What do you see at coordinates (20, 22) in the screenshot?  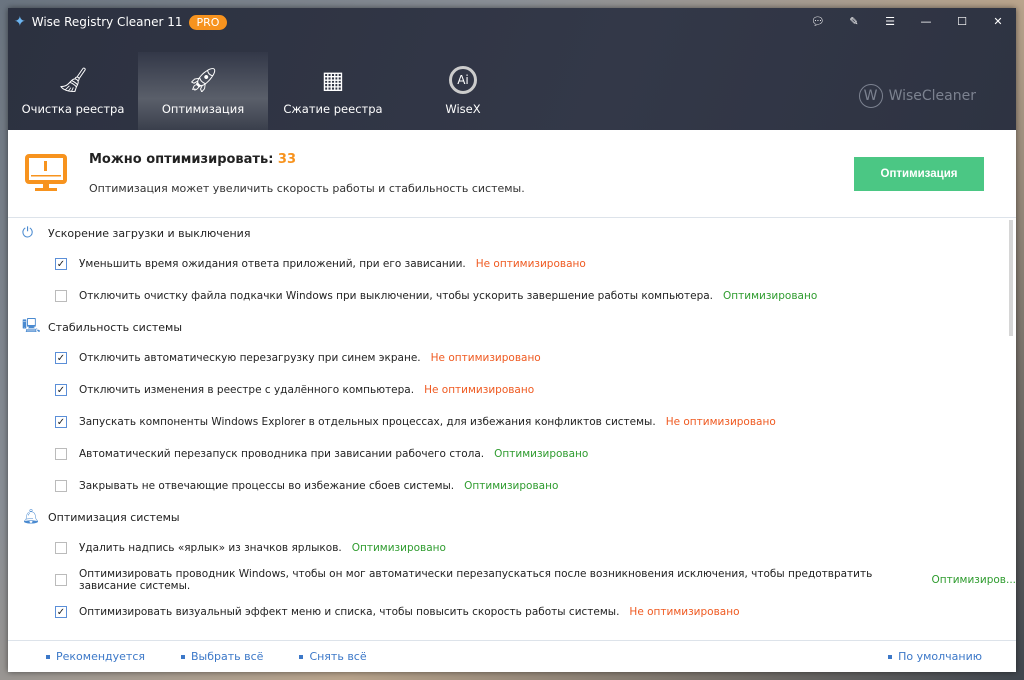 I see `app-logo-icon: ✦` at bounding box center [20, 22].